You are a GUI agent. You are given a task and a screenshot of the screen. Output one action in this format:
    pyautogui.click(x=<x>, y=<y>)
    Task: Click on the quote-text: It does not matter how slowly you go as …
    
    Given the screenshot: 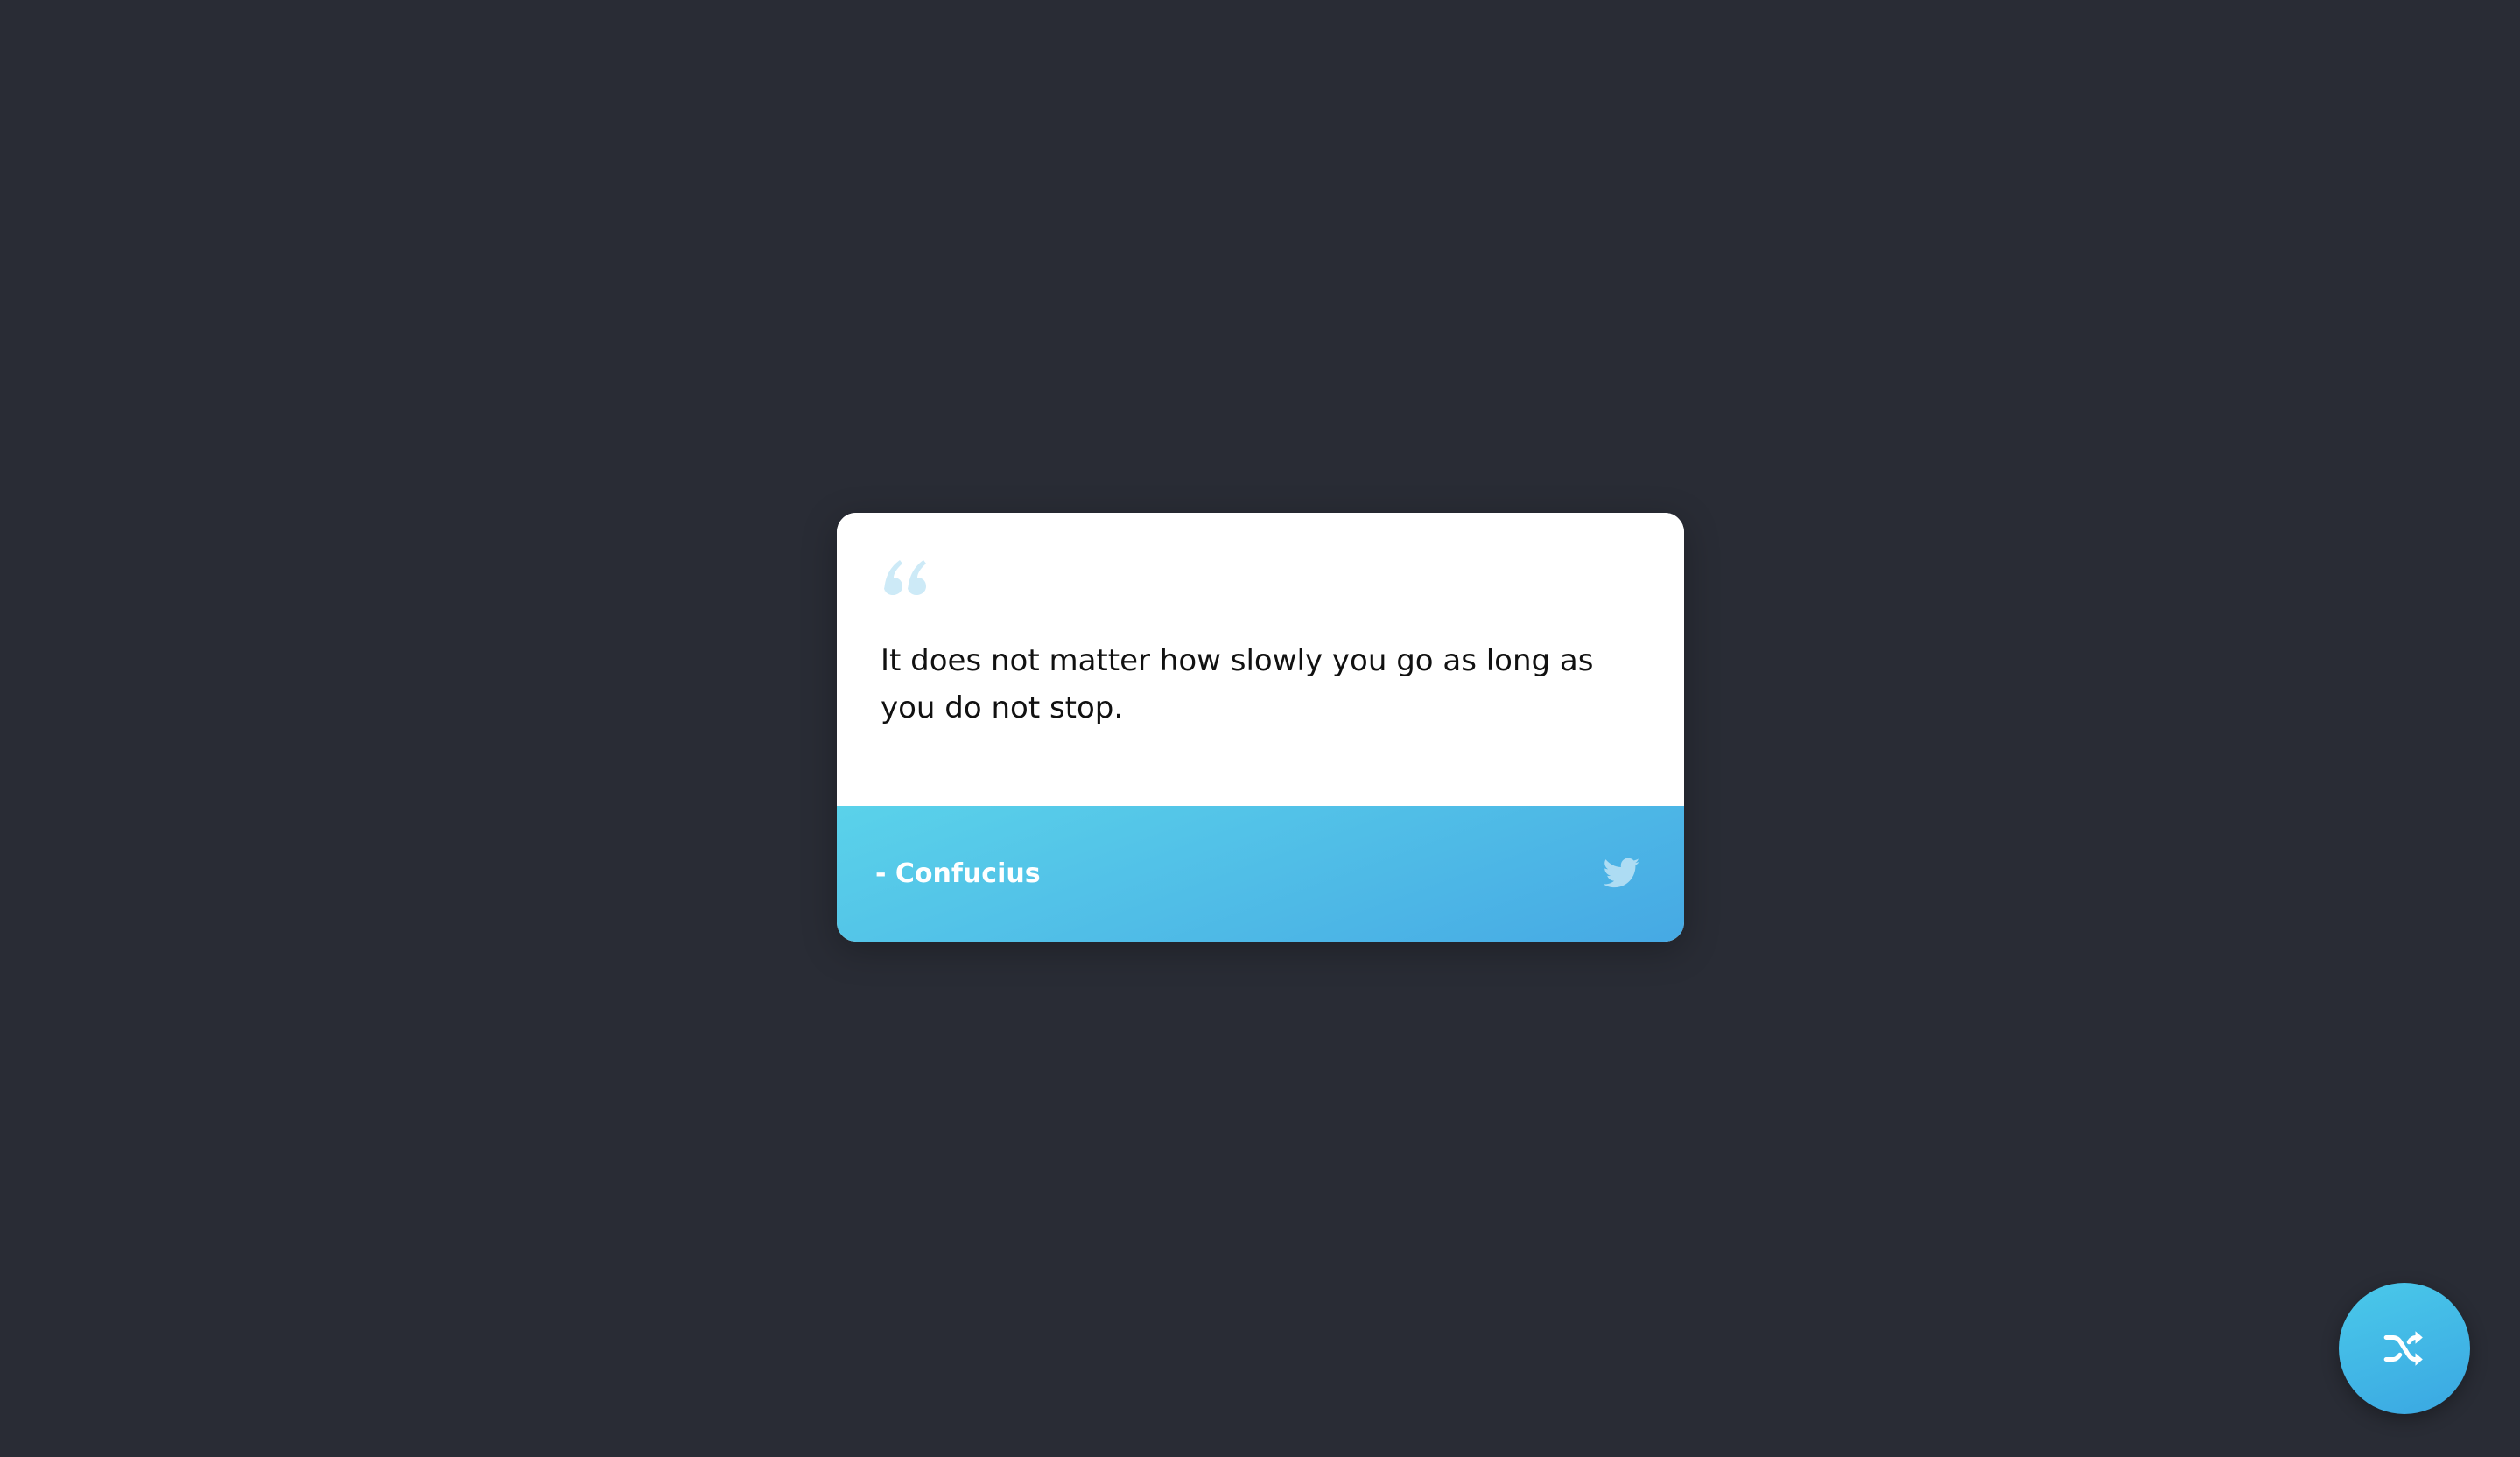 What is the action you would take?
    pyautogui.click(x=1237, y=684)
    